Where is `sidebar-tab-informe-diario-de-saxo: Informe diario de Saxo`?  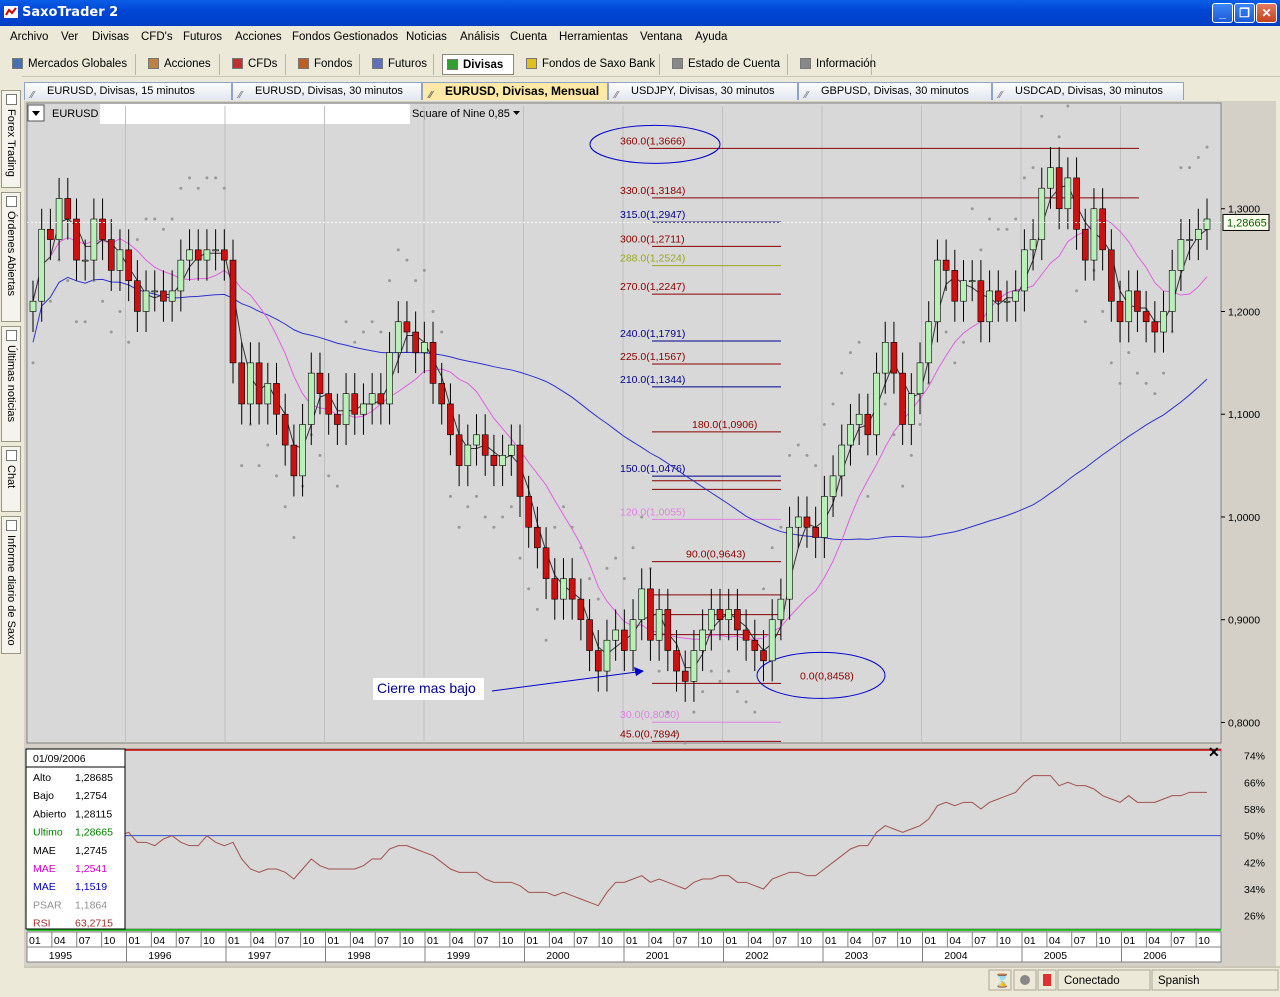
sidebar-tab-informe-diario-de-saxo: Informe diario de Saxo is located at coordinates (11, 585).